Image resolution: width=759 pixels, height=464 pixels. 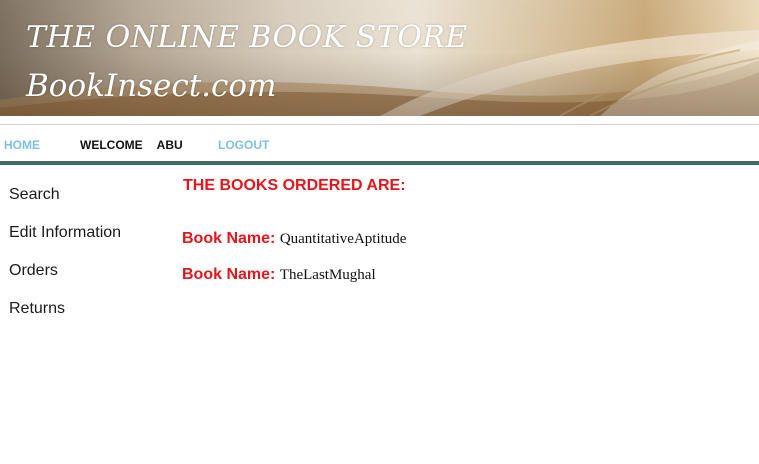 What do you see at coordinates (343, 239) in the screenshot?
I see `book-name-value: QuantitativeAptitude` at bounding box center [343, 239].